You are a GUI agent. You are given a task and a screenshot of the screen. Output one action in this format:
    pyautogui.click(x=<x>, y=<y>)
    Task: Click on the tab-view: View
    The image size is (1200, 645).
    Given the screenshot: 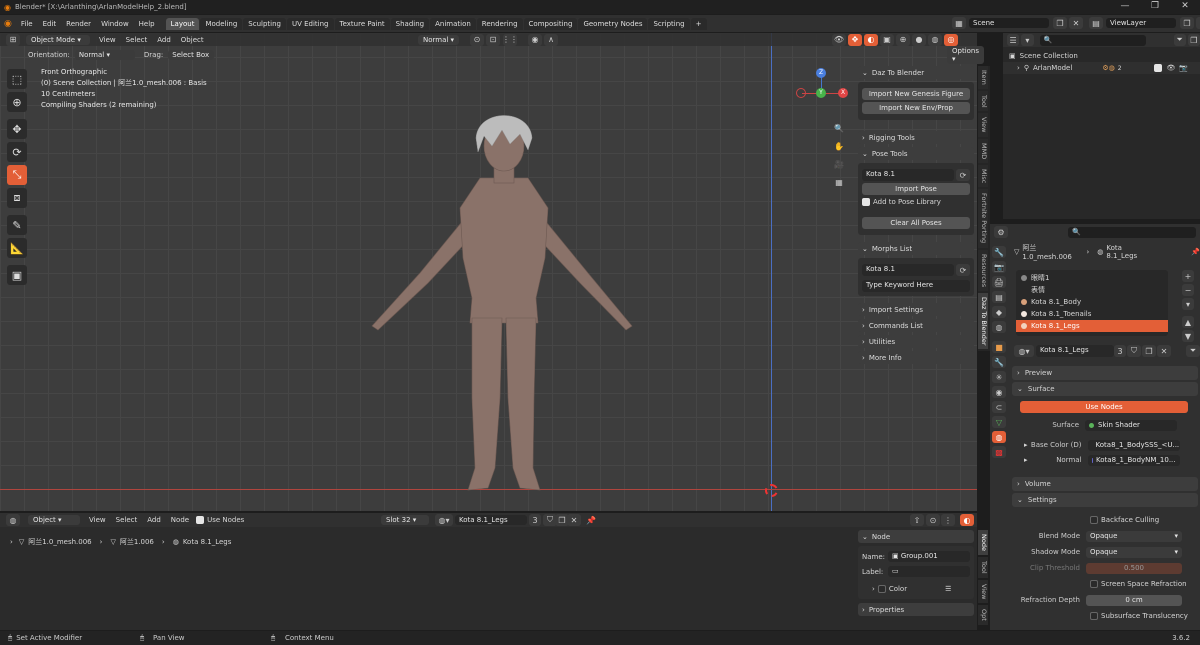 What is the action you would take?
    pyautogui.click(x=983, y=125)
    